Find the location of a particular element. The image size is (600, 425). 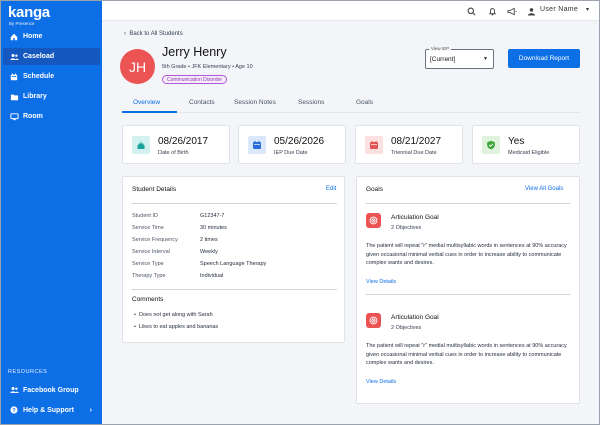

sidebar-item-library: Library is located at coordinates (51, 96).